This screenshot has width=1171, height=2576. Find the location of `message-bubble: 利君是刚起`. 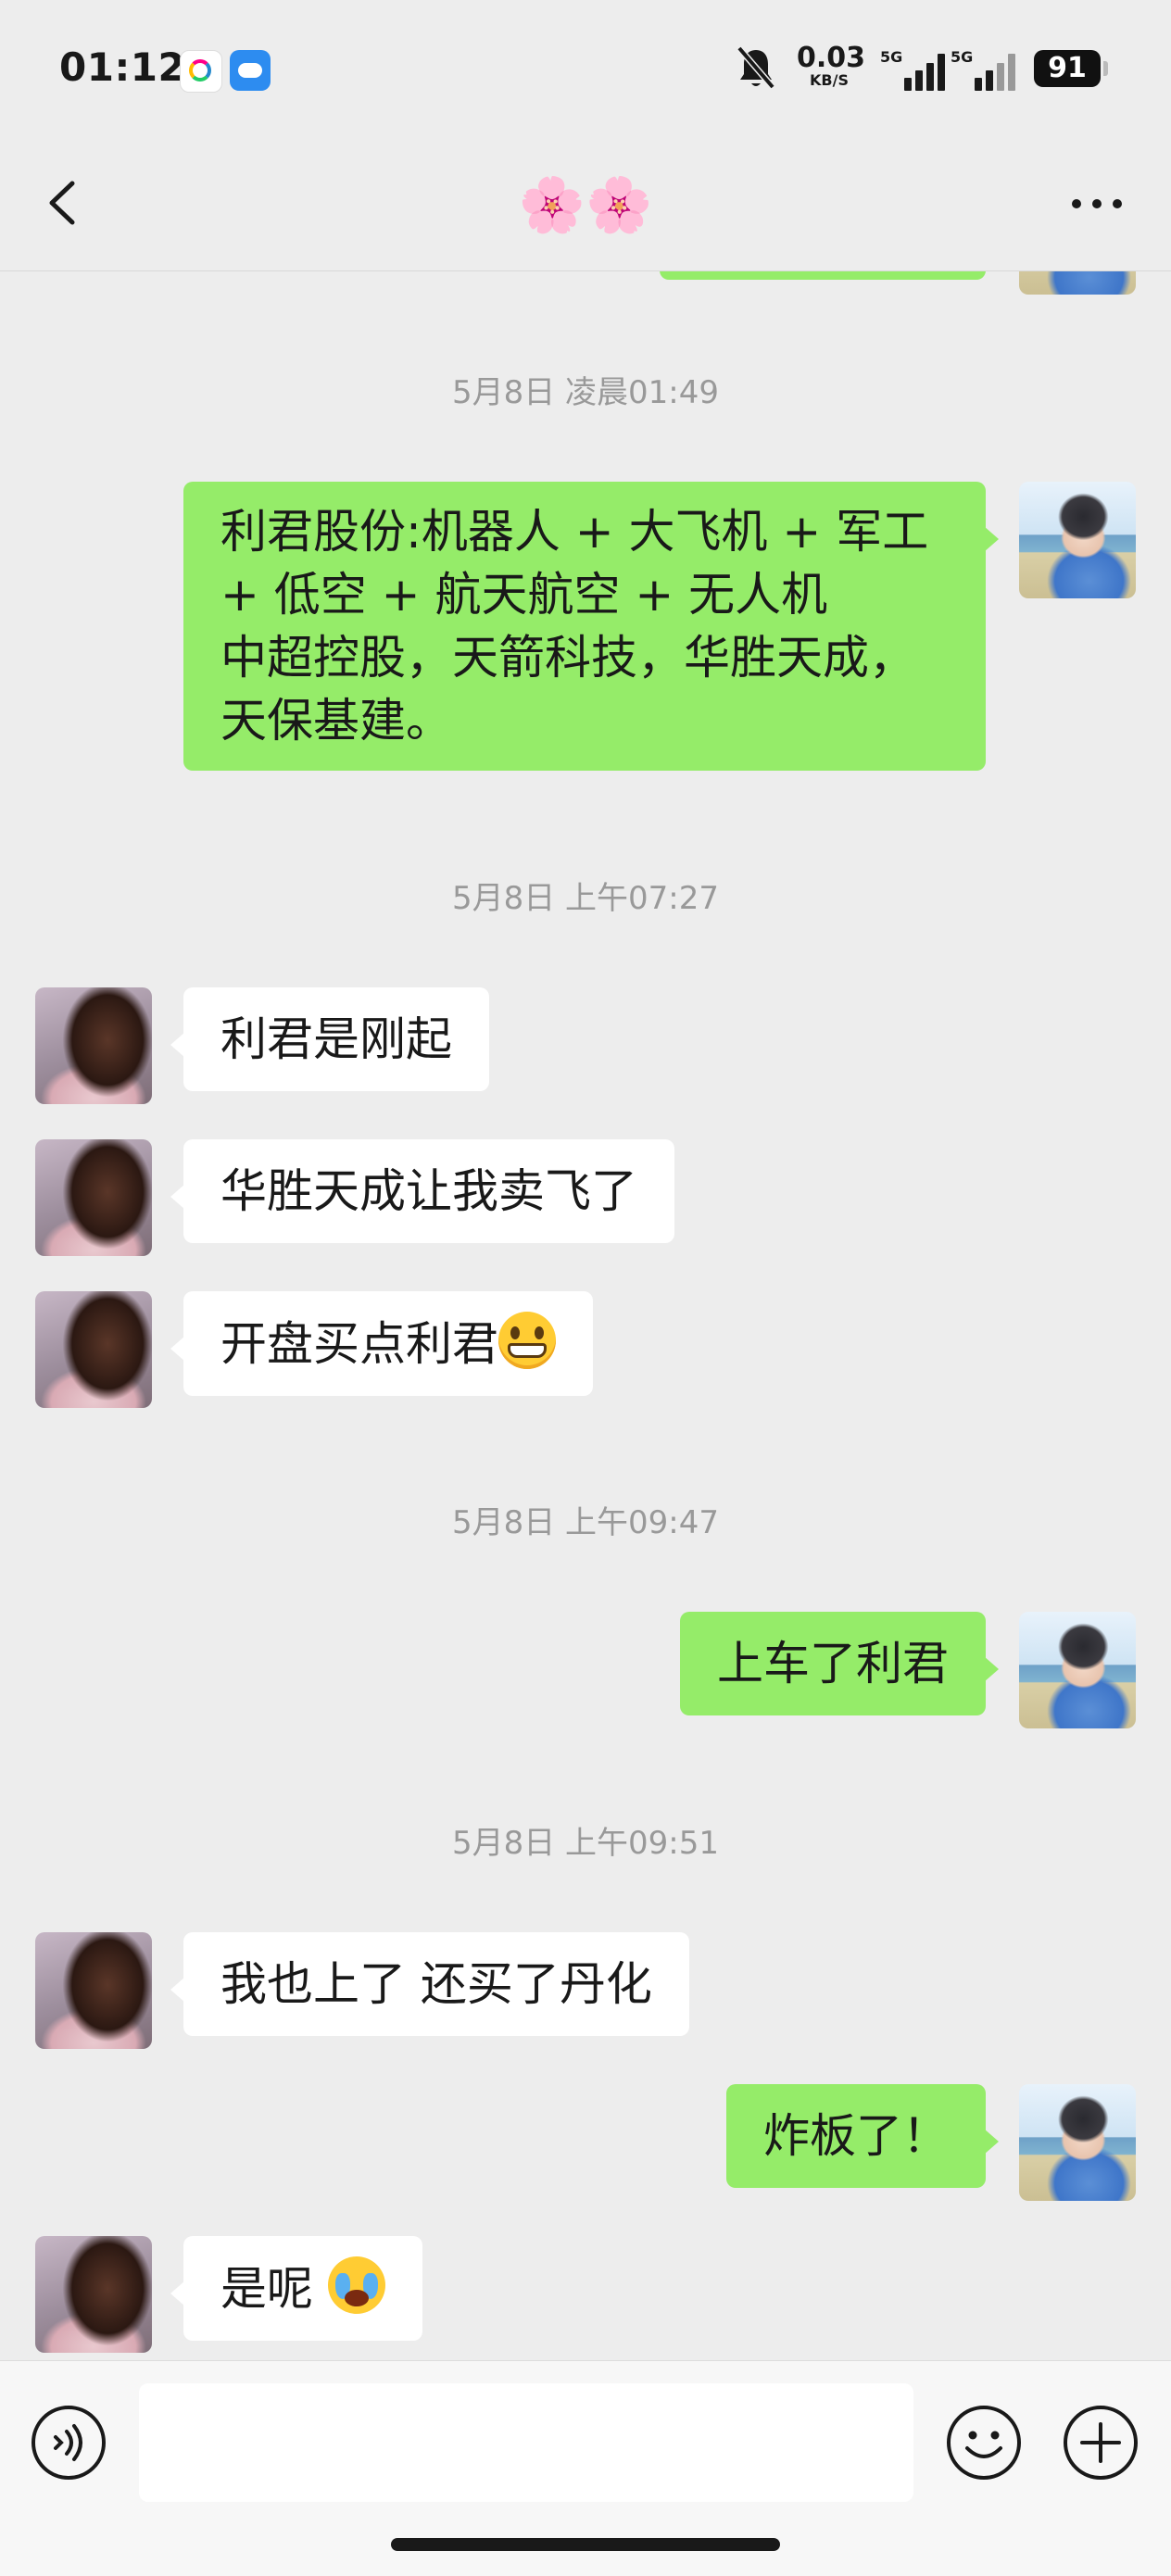

message-bubble: 利君是刚起 is located at coordinates (330, 1039).